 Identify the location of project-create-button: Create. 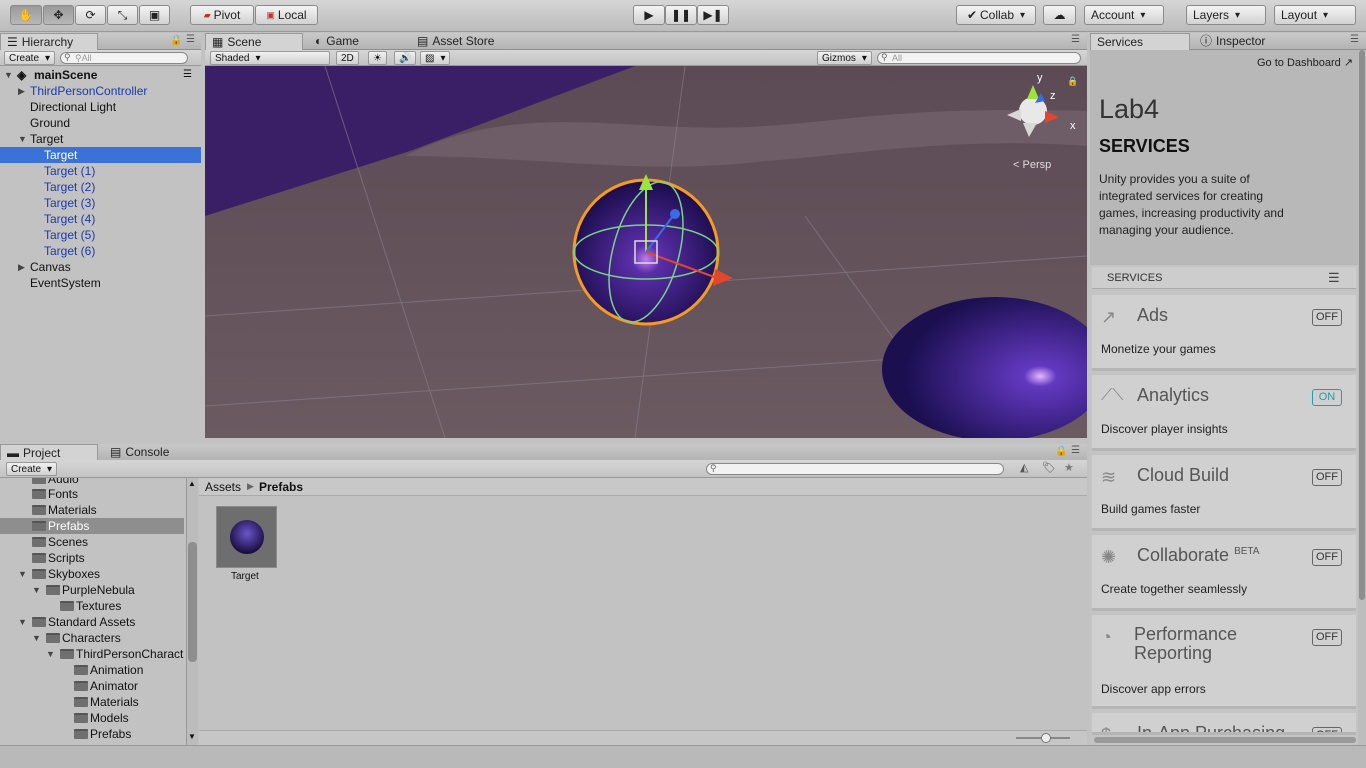
(32, 469).